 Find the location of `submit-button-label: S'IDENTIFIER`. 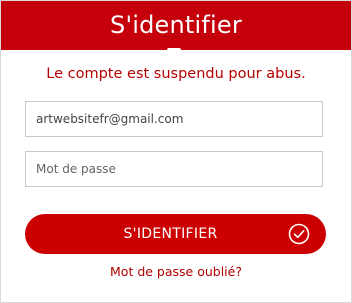

submit-button-label: S'IDENTIFIER is located at coordinates (170, 234).